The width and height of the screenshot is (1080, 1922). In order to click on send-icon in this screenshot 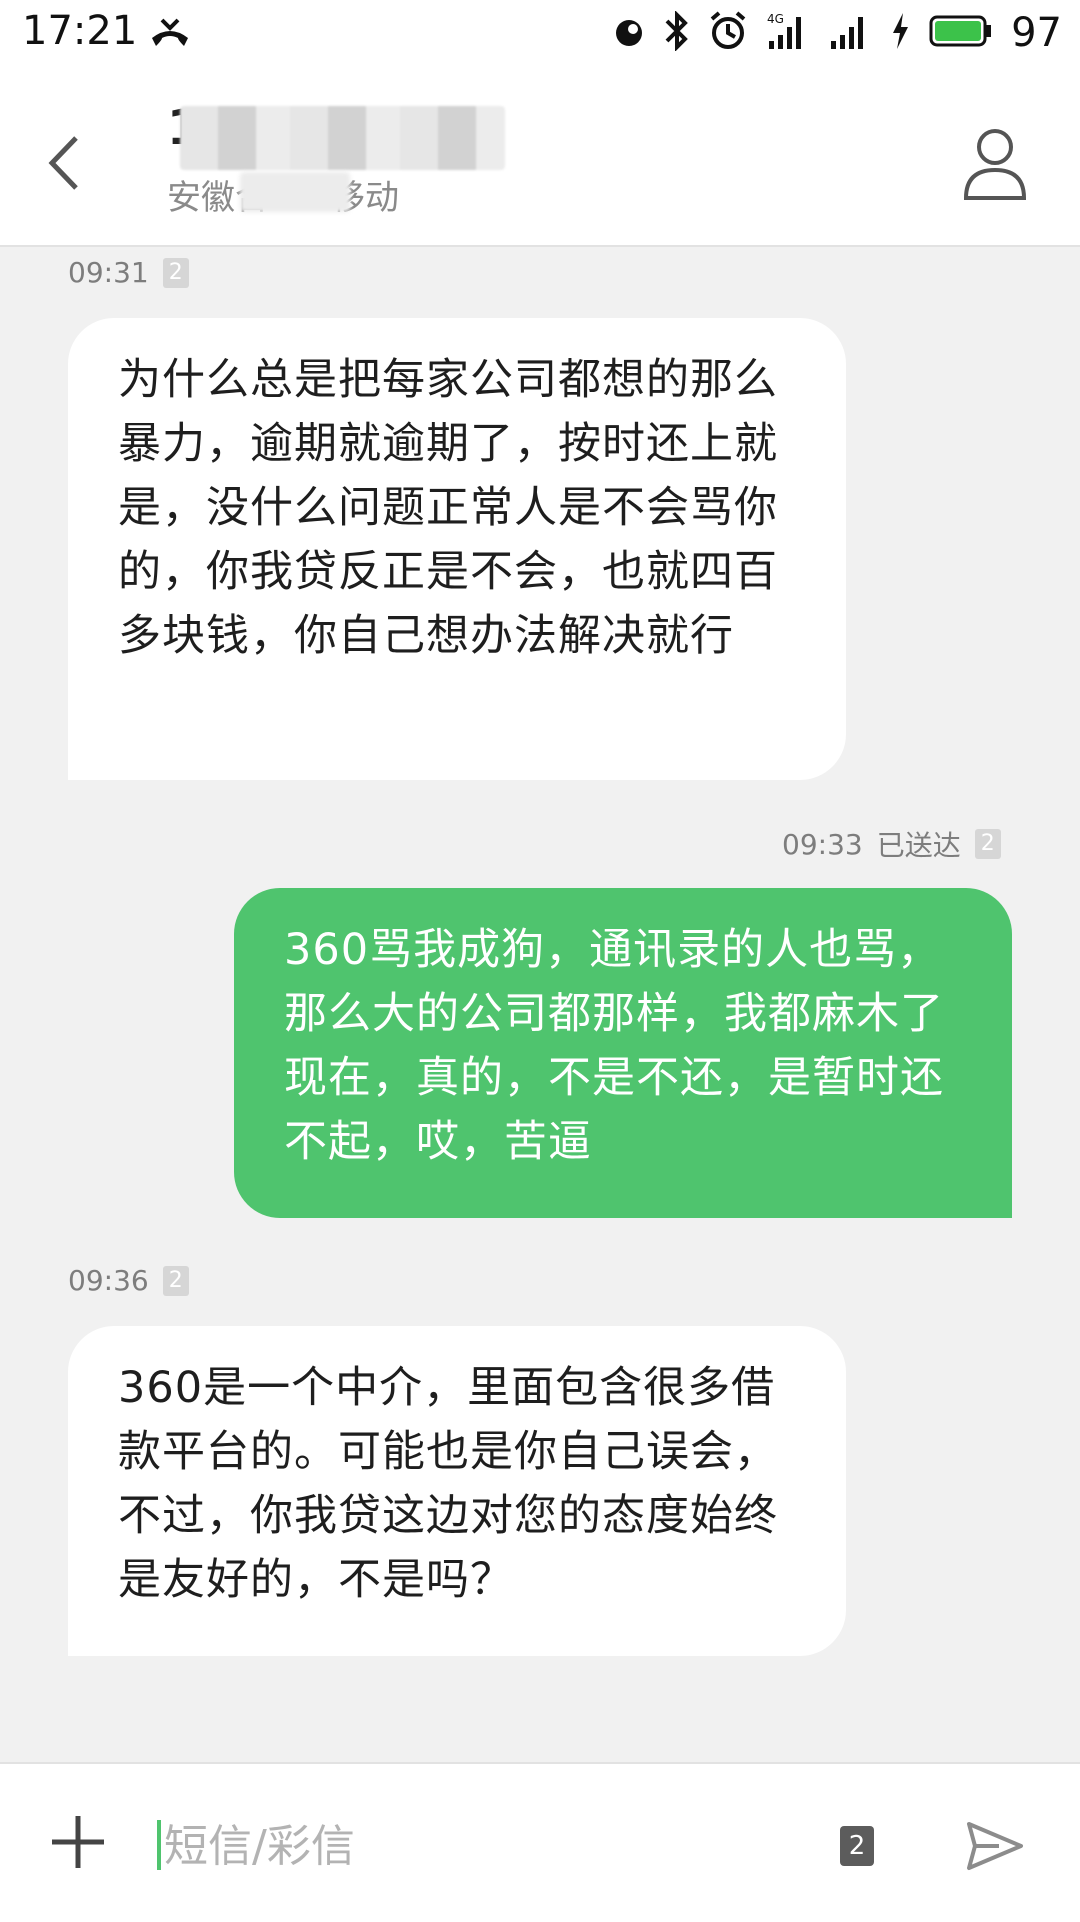, I will do `click(995, 1846)`.